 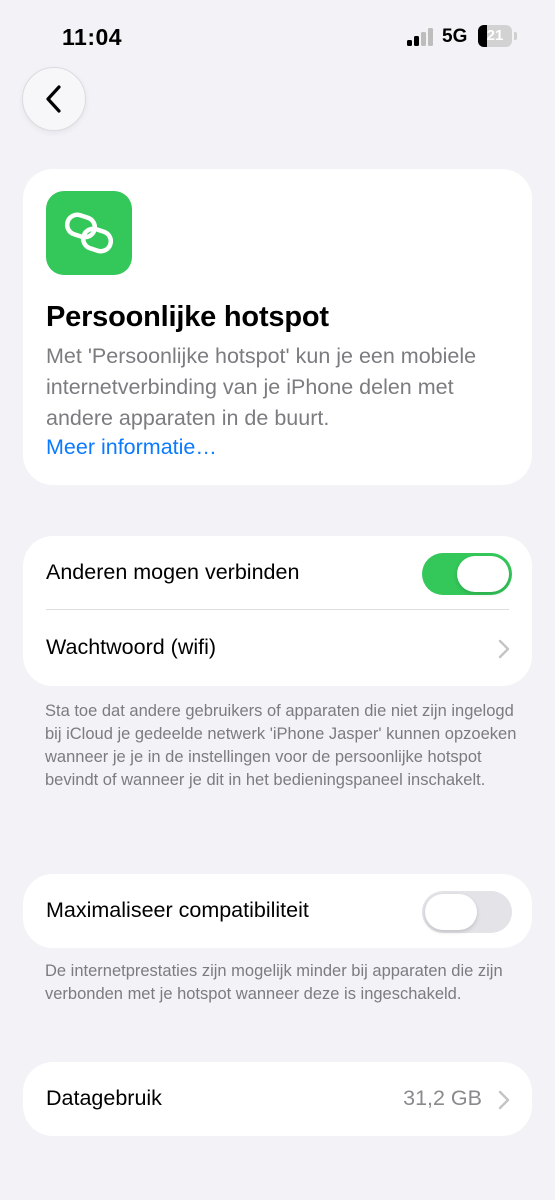 I want to click on battery-icon: 21, so click(x=495, y=36).